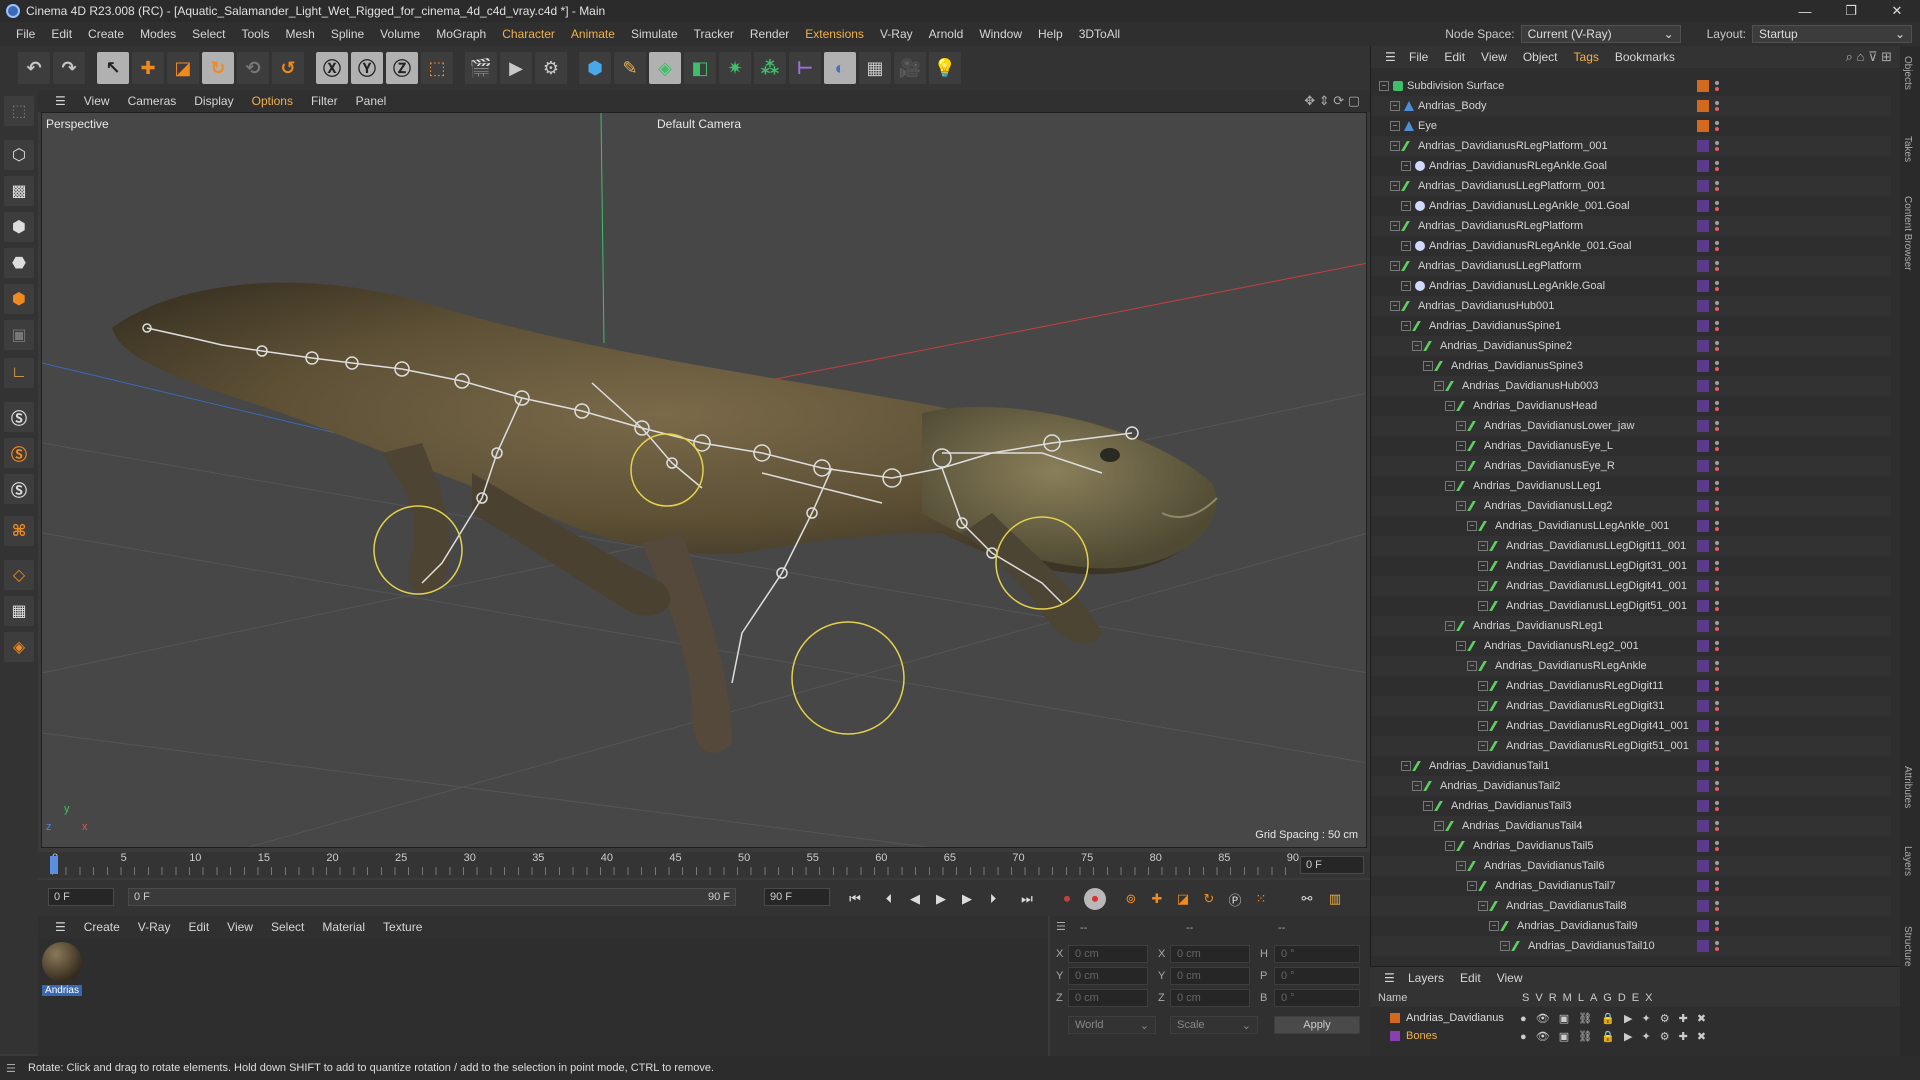  I want to click on texture-mode-button: ▩, so click(19, 191).